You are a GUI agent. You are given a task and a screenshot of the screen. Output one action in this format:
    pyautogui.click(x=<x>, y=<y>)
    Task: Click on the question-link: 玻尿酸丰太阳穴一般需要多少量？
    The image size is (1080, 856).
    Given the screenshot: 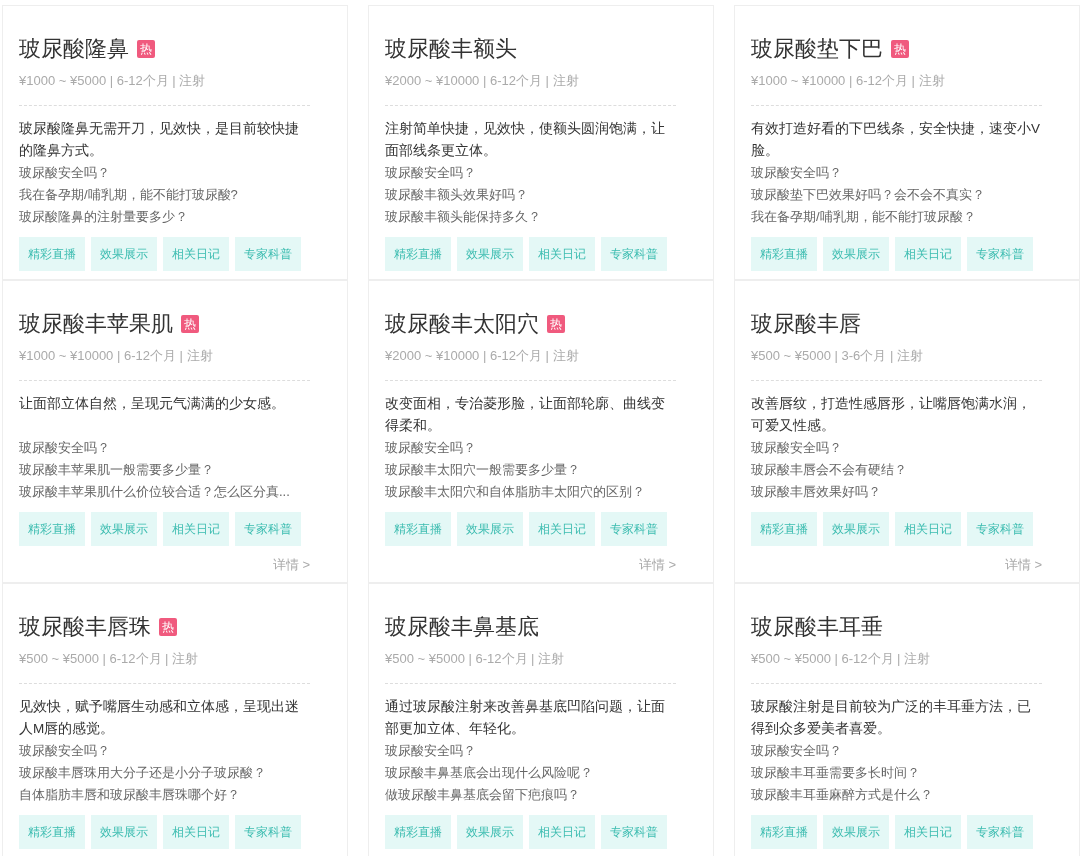 What is the action you would take?
    pyautogui.click(x=482, y=469)
    